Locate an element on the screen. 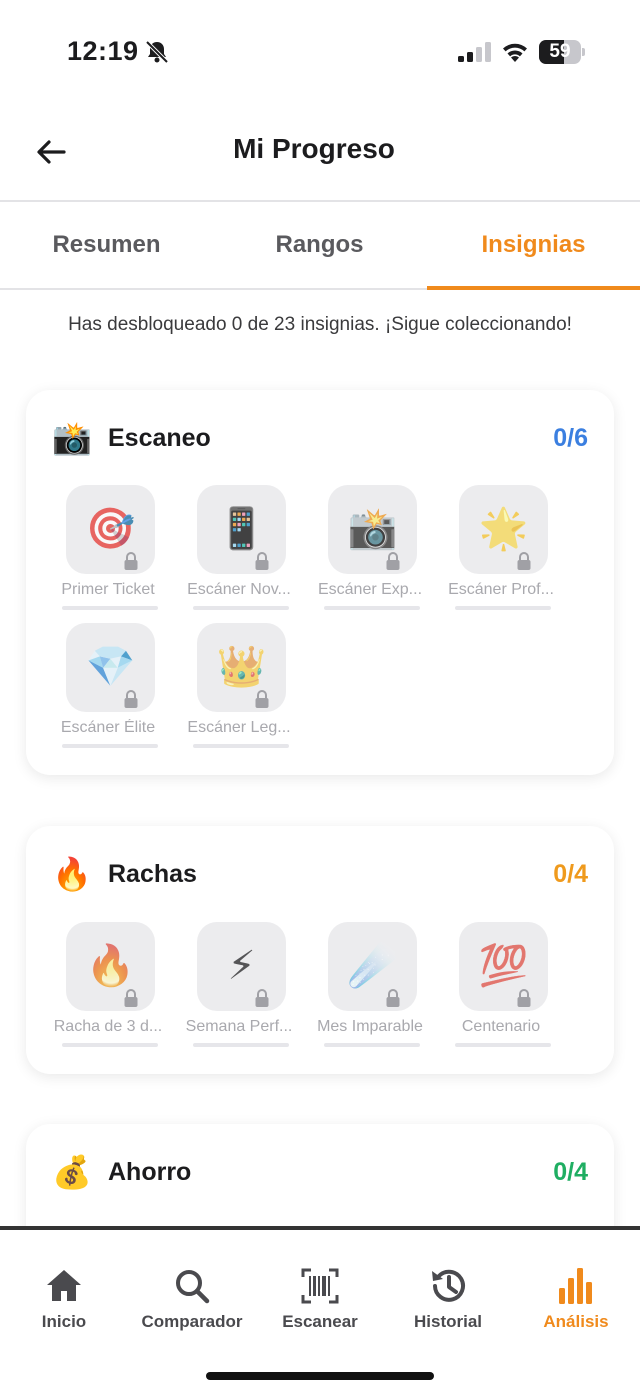 The width and height of the screenshot is (640, 1391). badge-name: Primer Ticket is located at coordinates (108, 589).